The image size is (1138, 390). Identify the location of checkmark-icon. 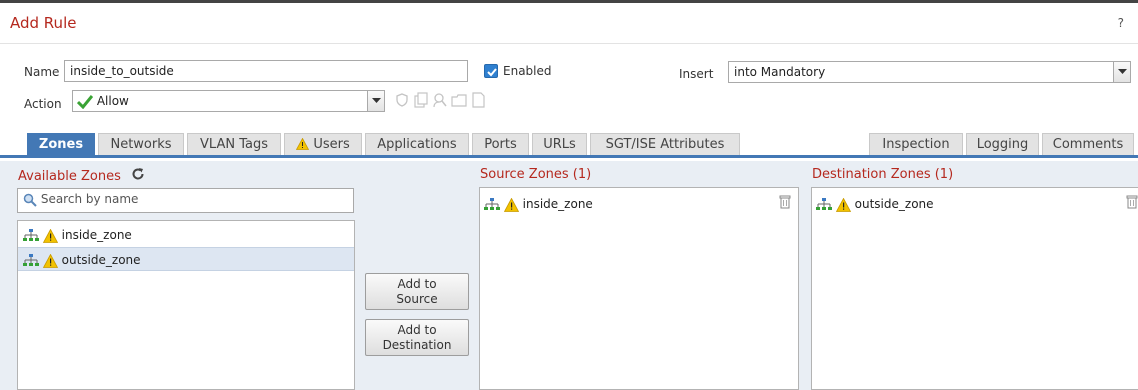
(492, 72).